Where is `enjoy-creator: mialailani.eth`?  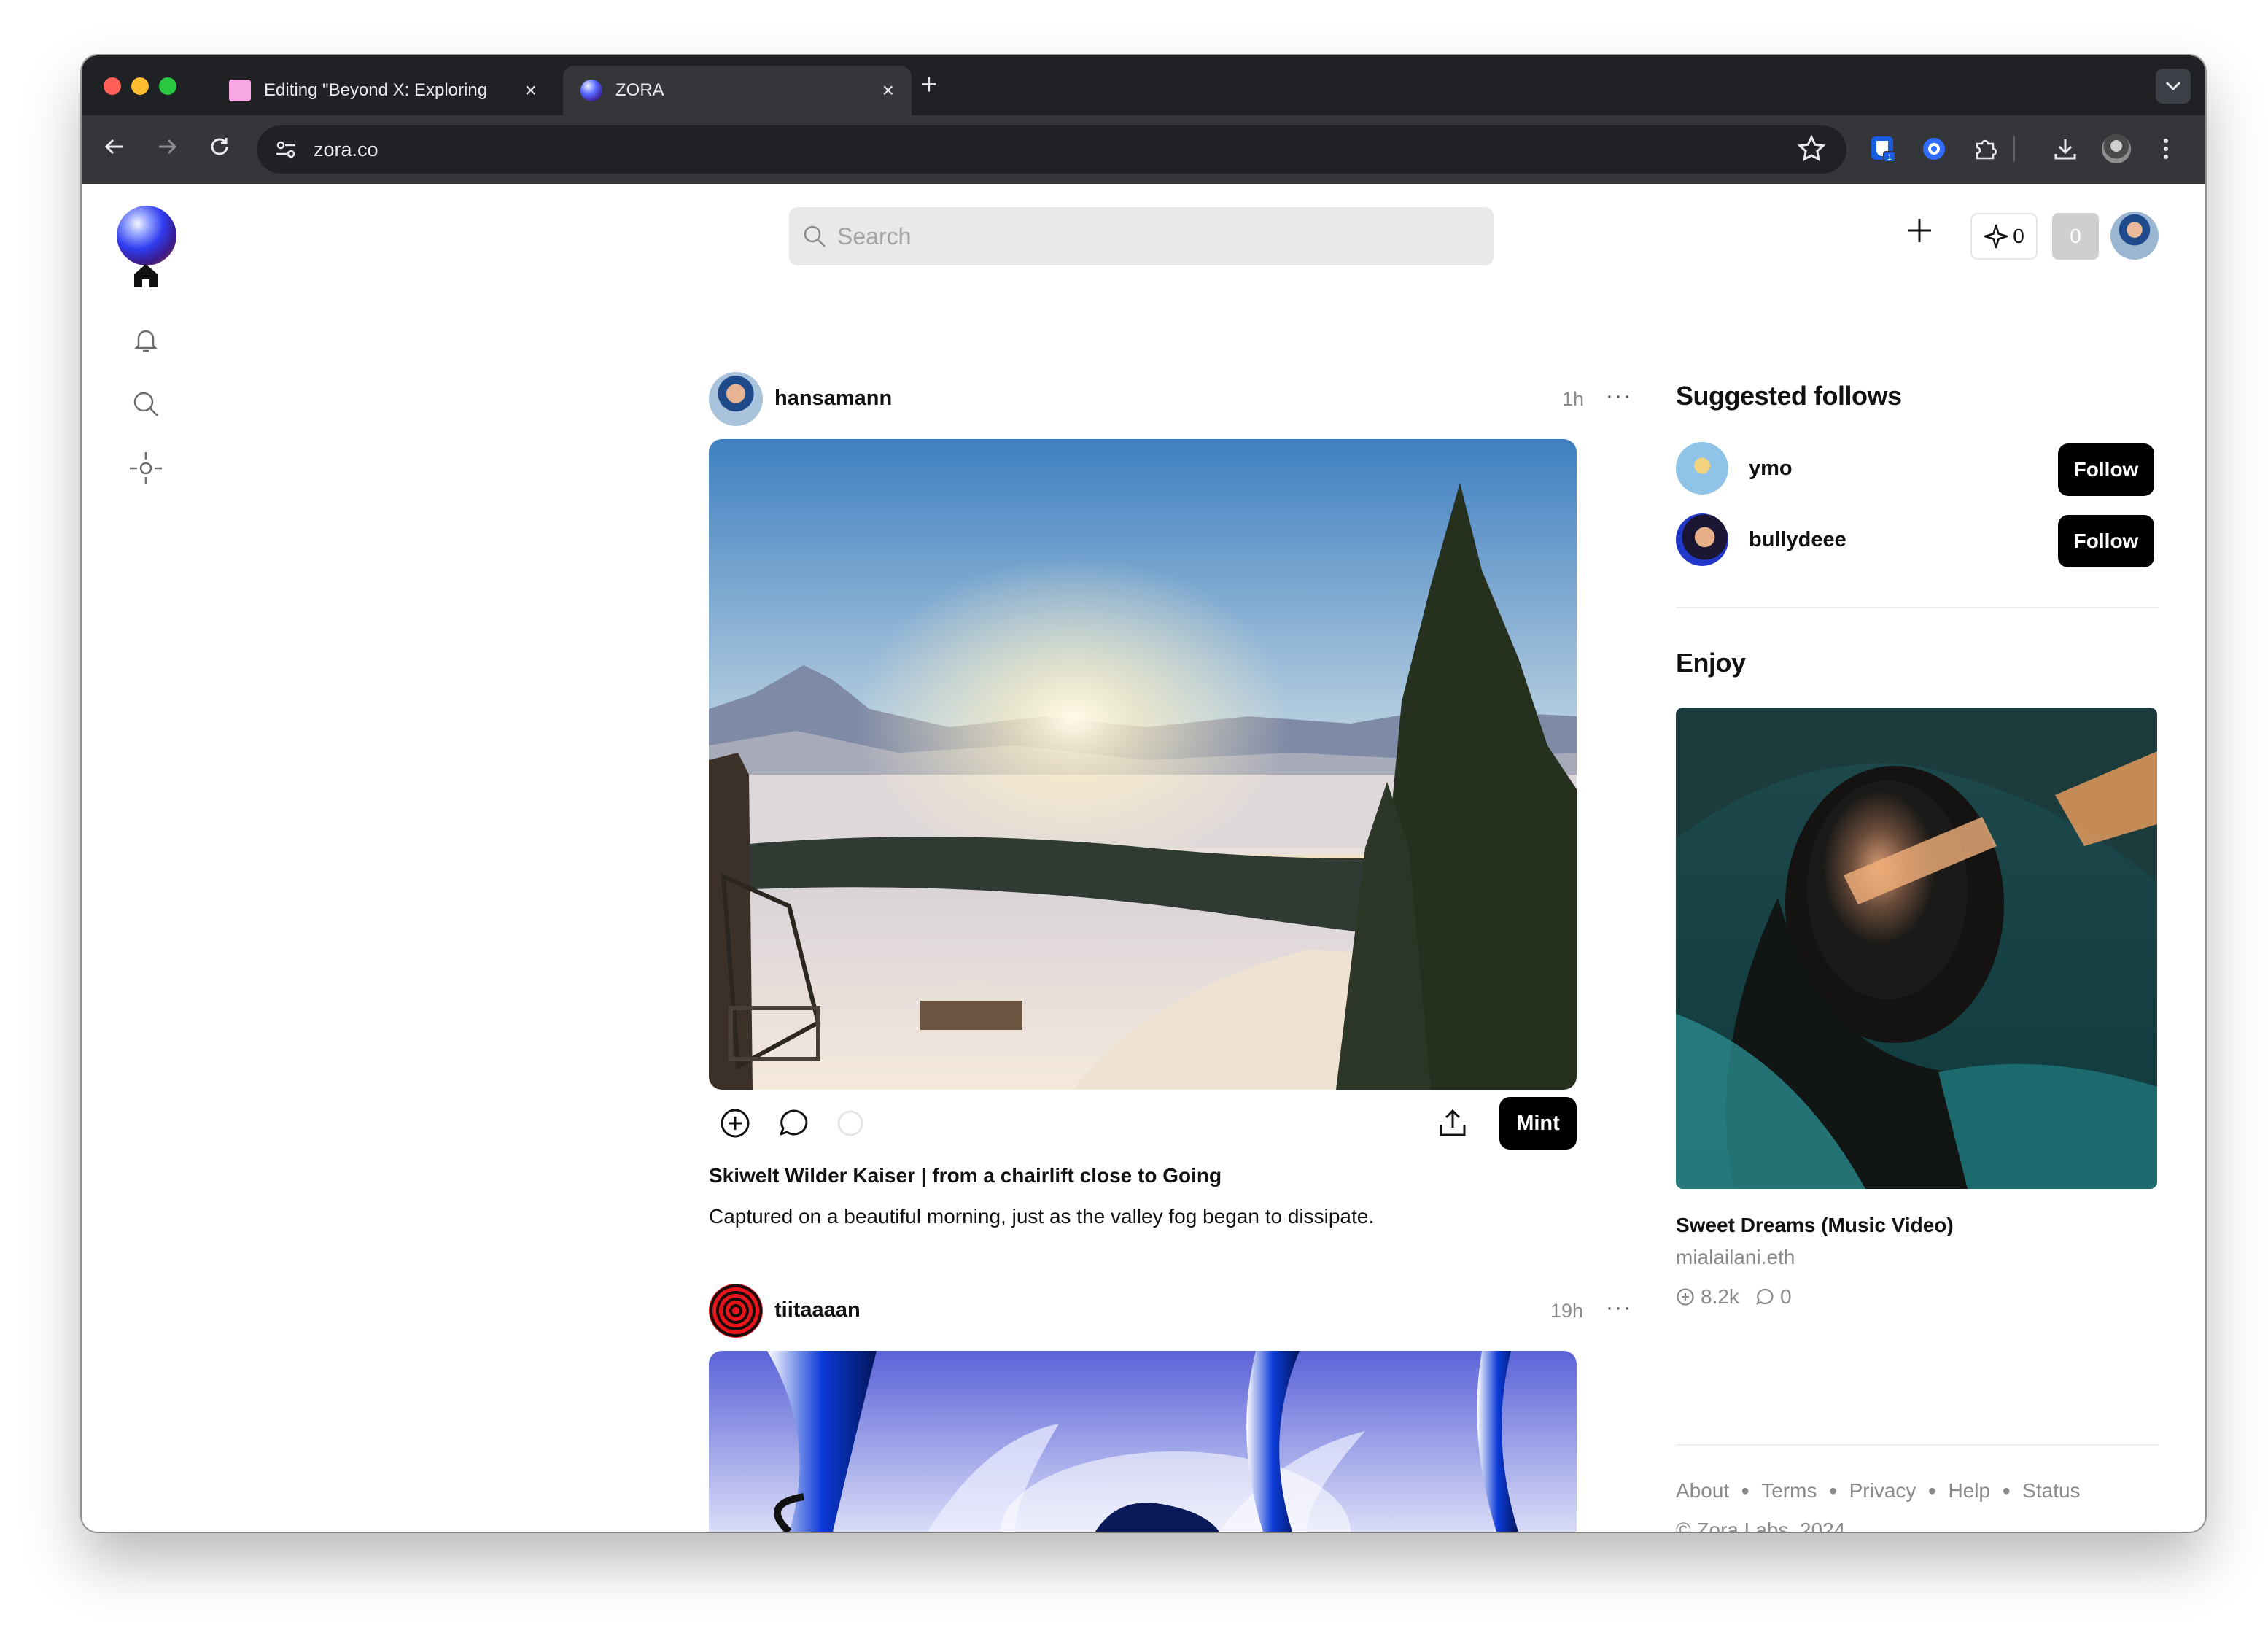
enjoy-creator: mialailani.eth is located at coordinates (1735, 1257).